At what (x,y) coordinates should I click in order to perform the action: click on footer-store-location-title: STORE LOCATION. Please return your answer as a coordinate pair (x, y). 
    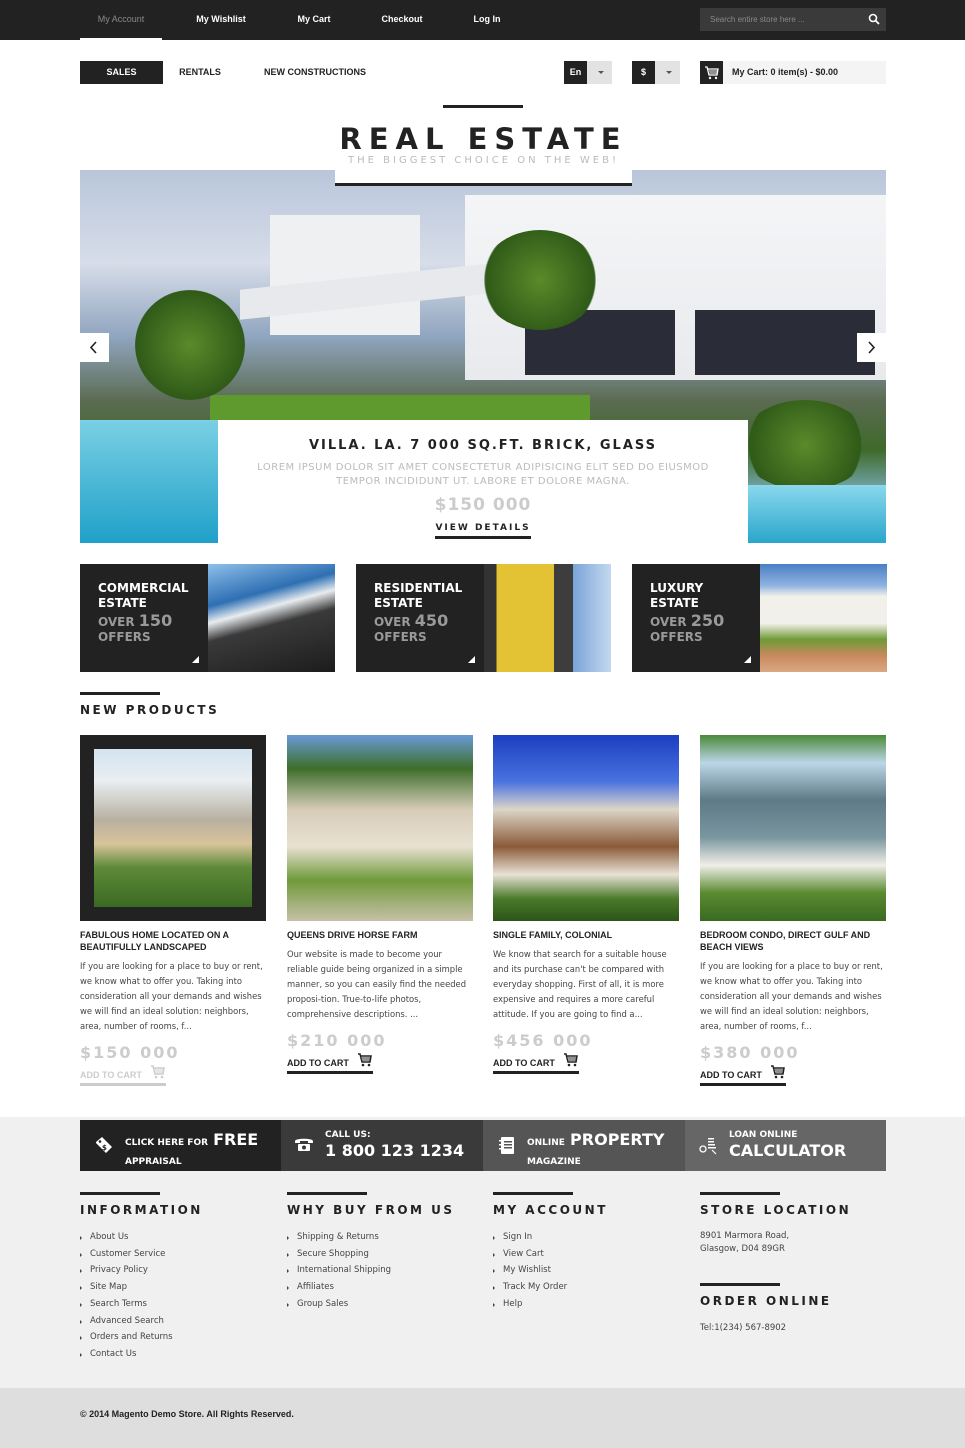
    Looking at the image, I should click on (776, 1210).